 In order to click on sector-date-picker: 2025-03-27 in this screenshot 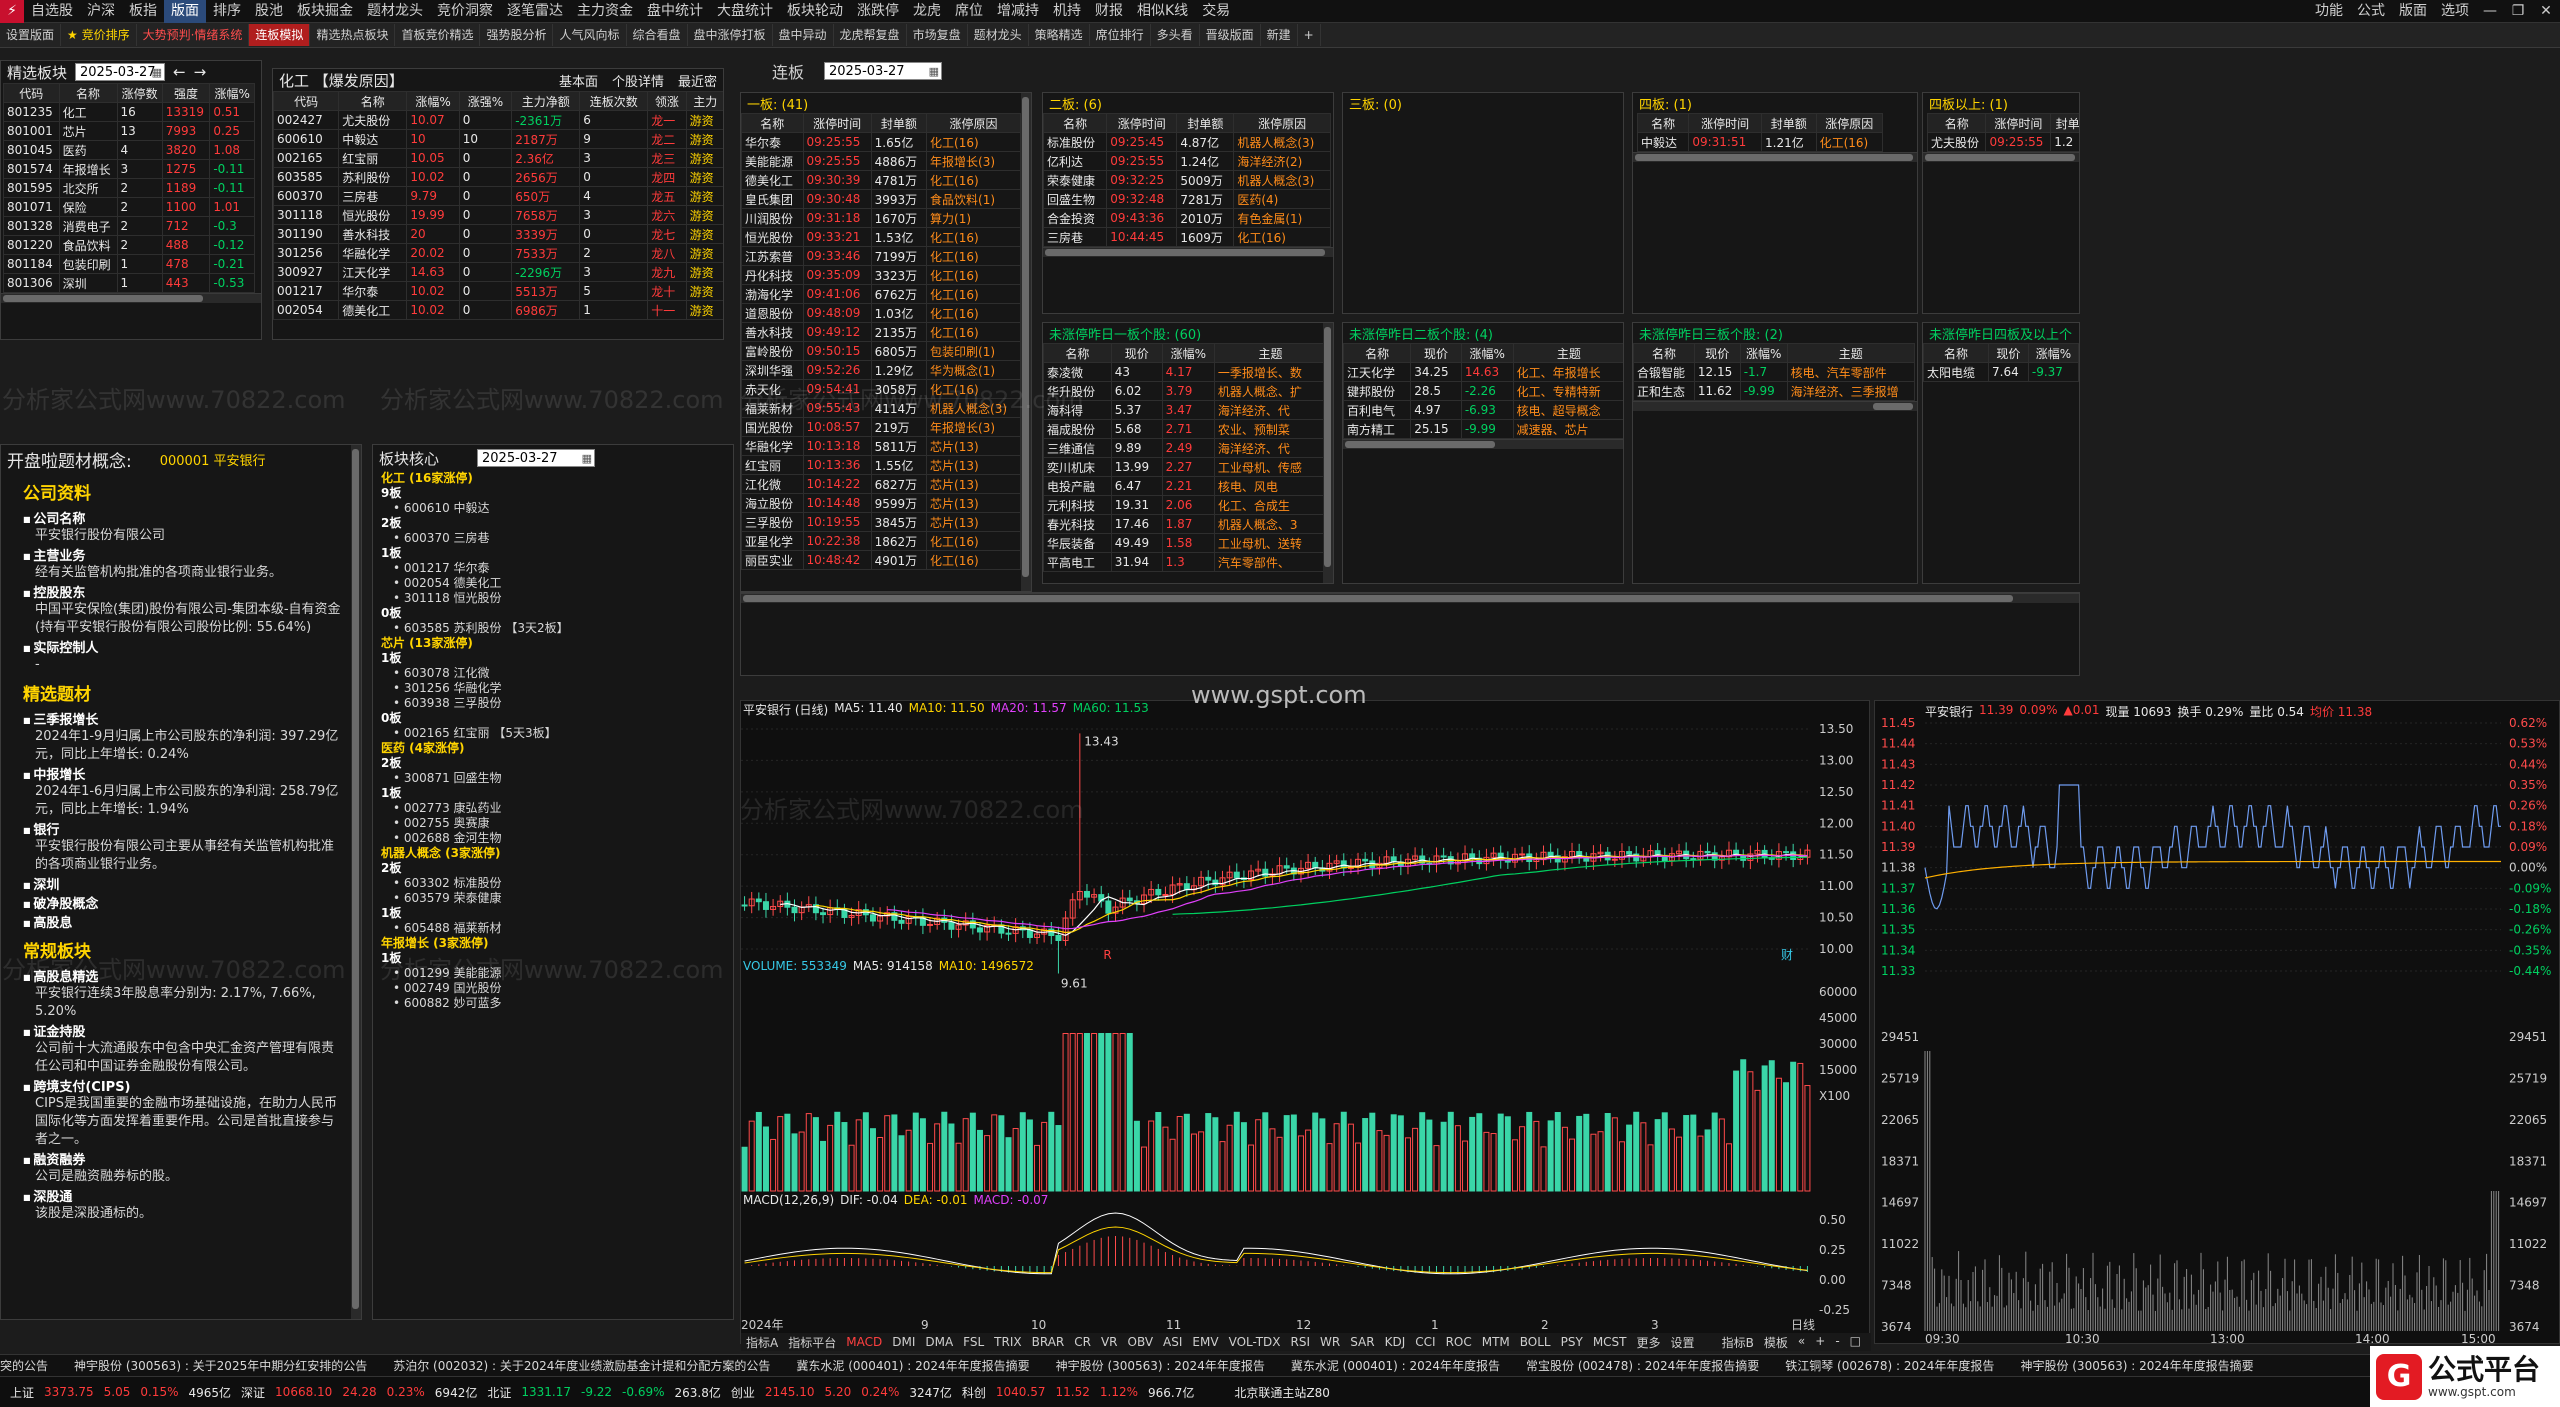, I will do `click(120, 72)`.